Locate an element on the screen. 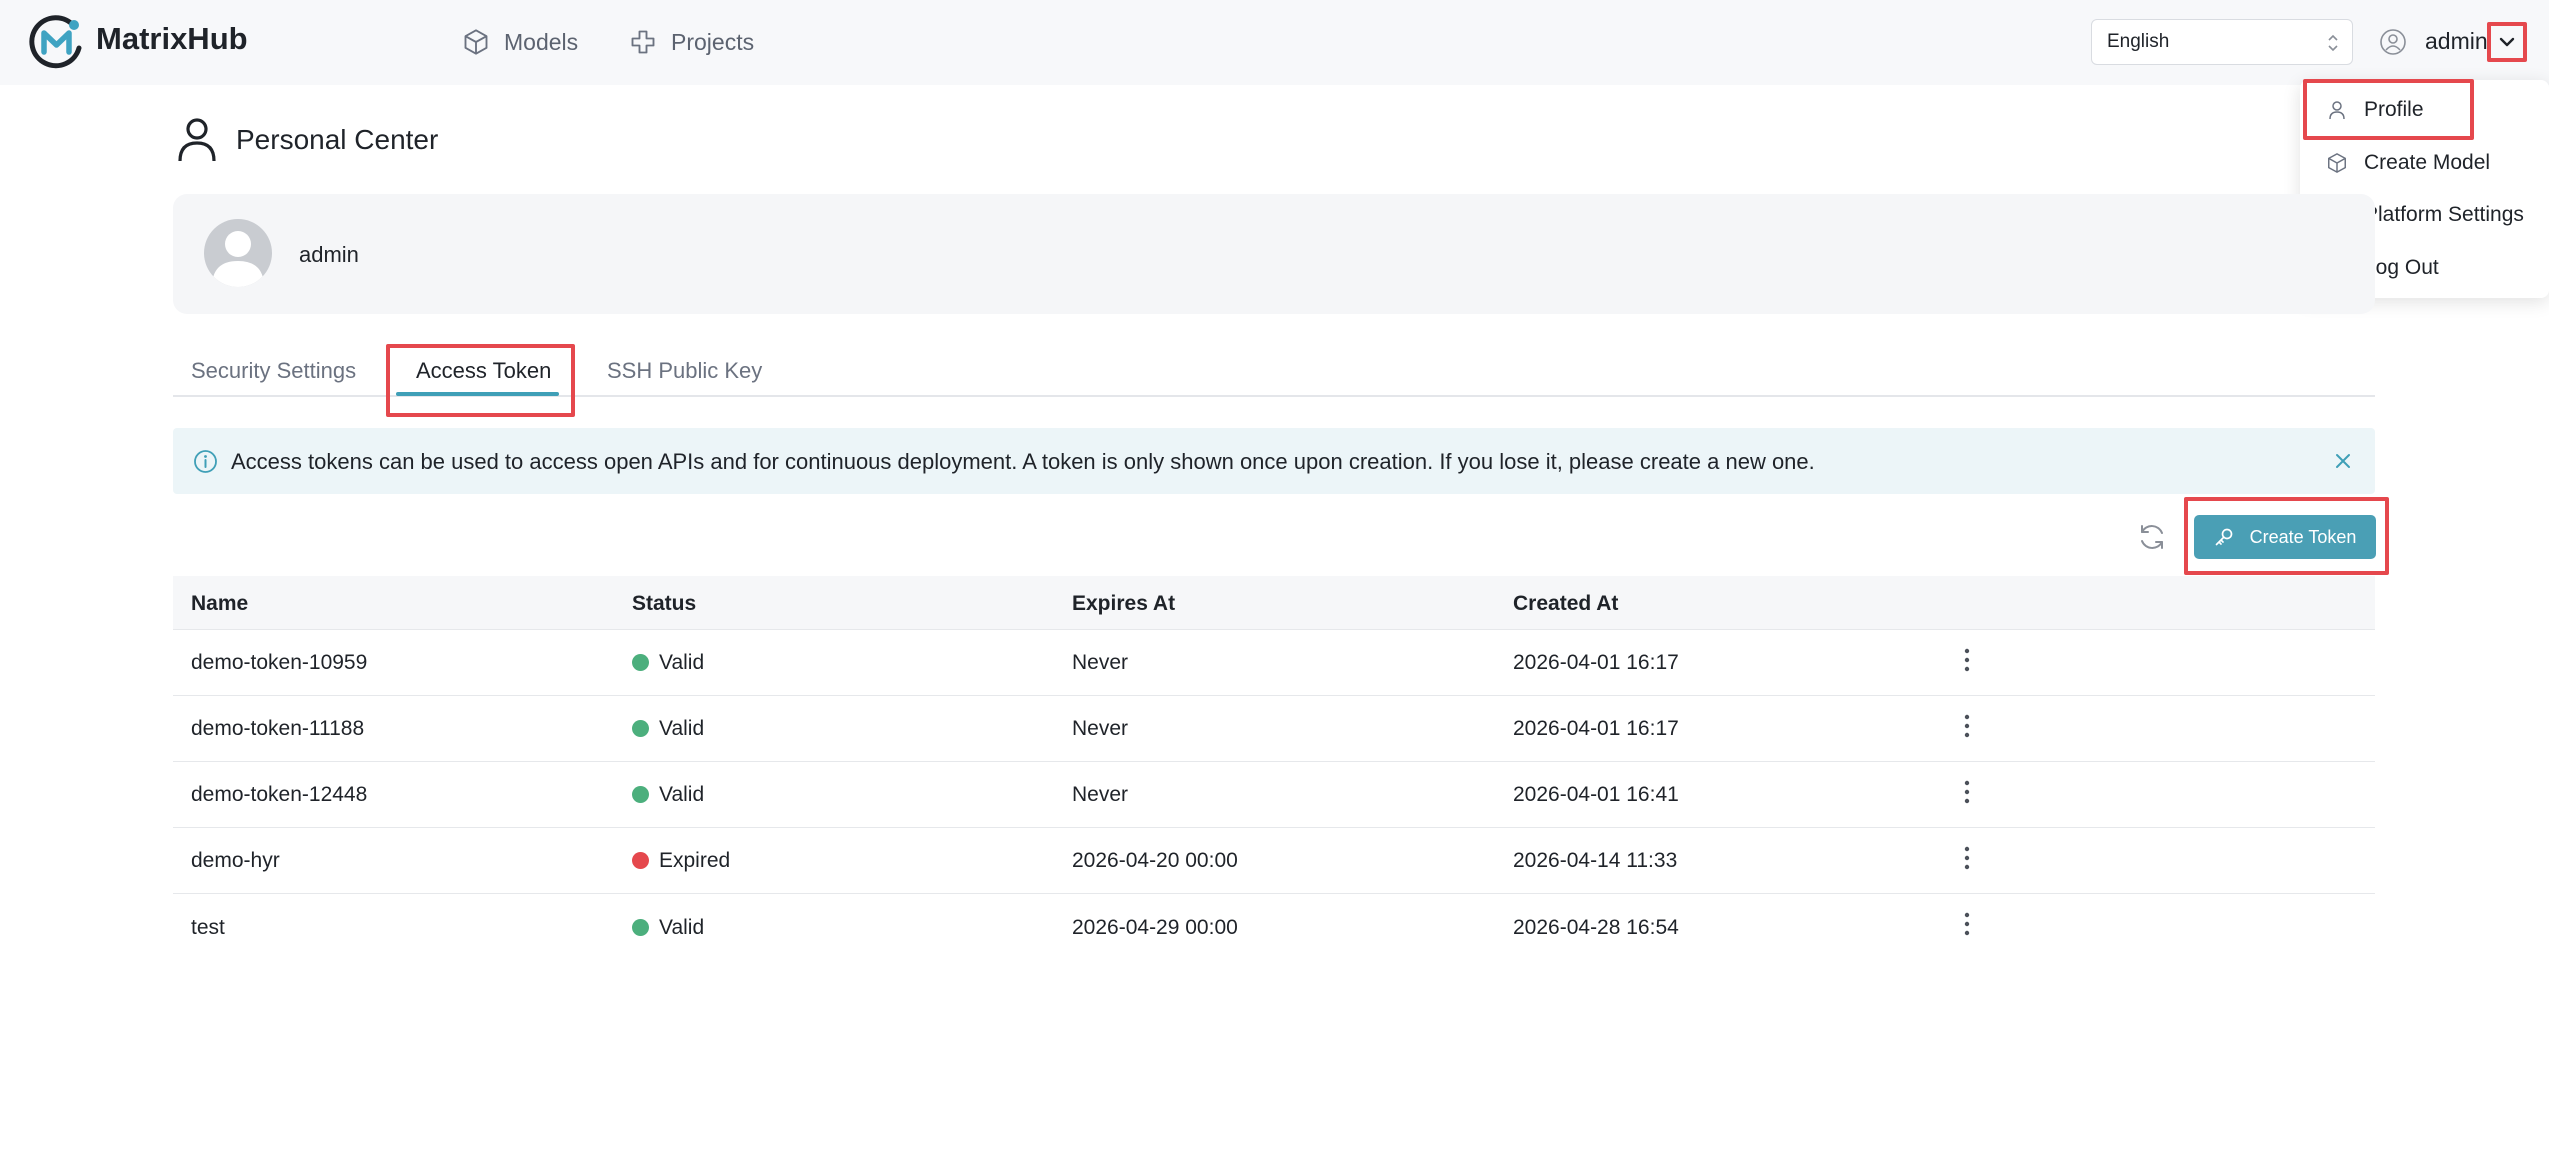  highlight-access-token-tab is located at coordinates (480, 380).